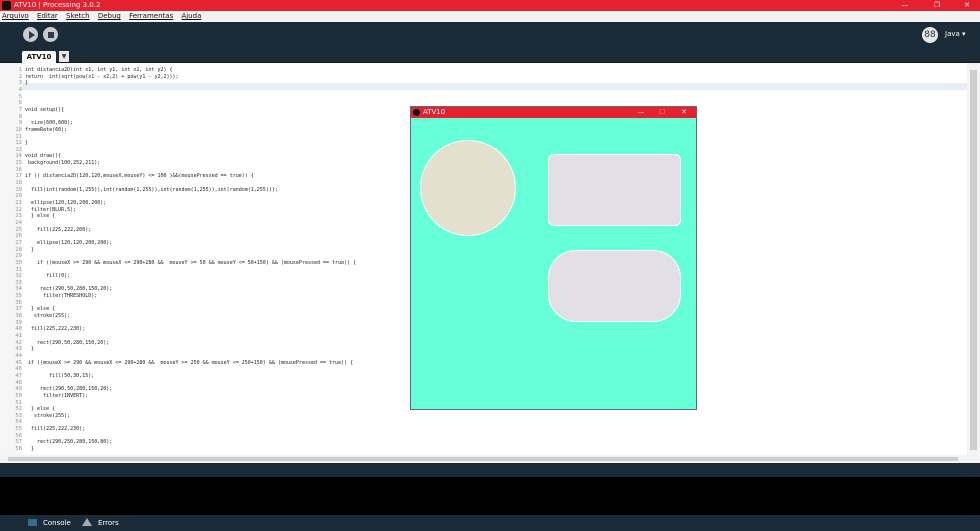 The image size is (980, 531). Describe the element at coordinates (18, 189) in the screenshot. I see `line-number: 19` at that location.